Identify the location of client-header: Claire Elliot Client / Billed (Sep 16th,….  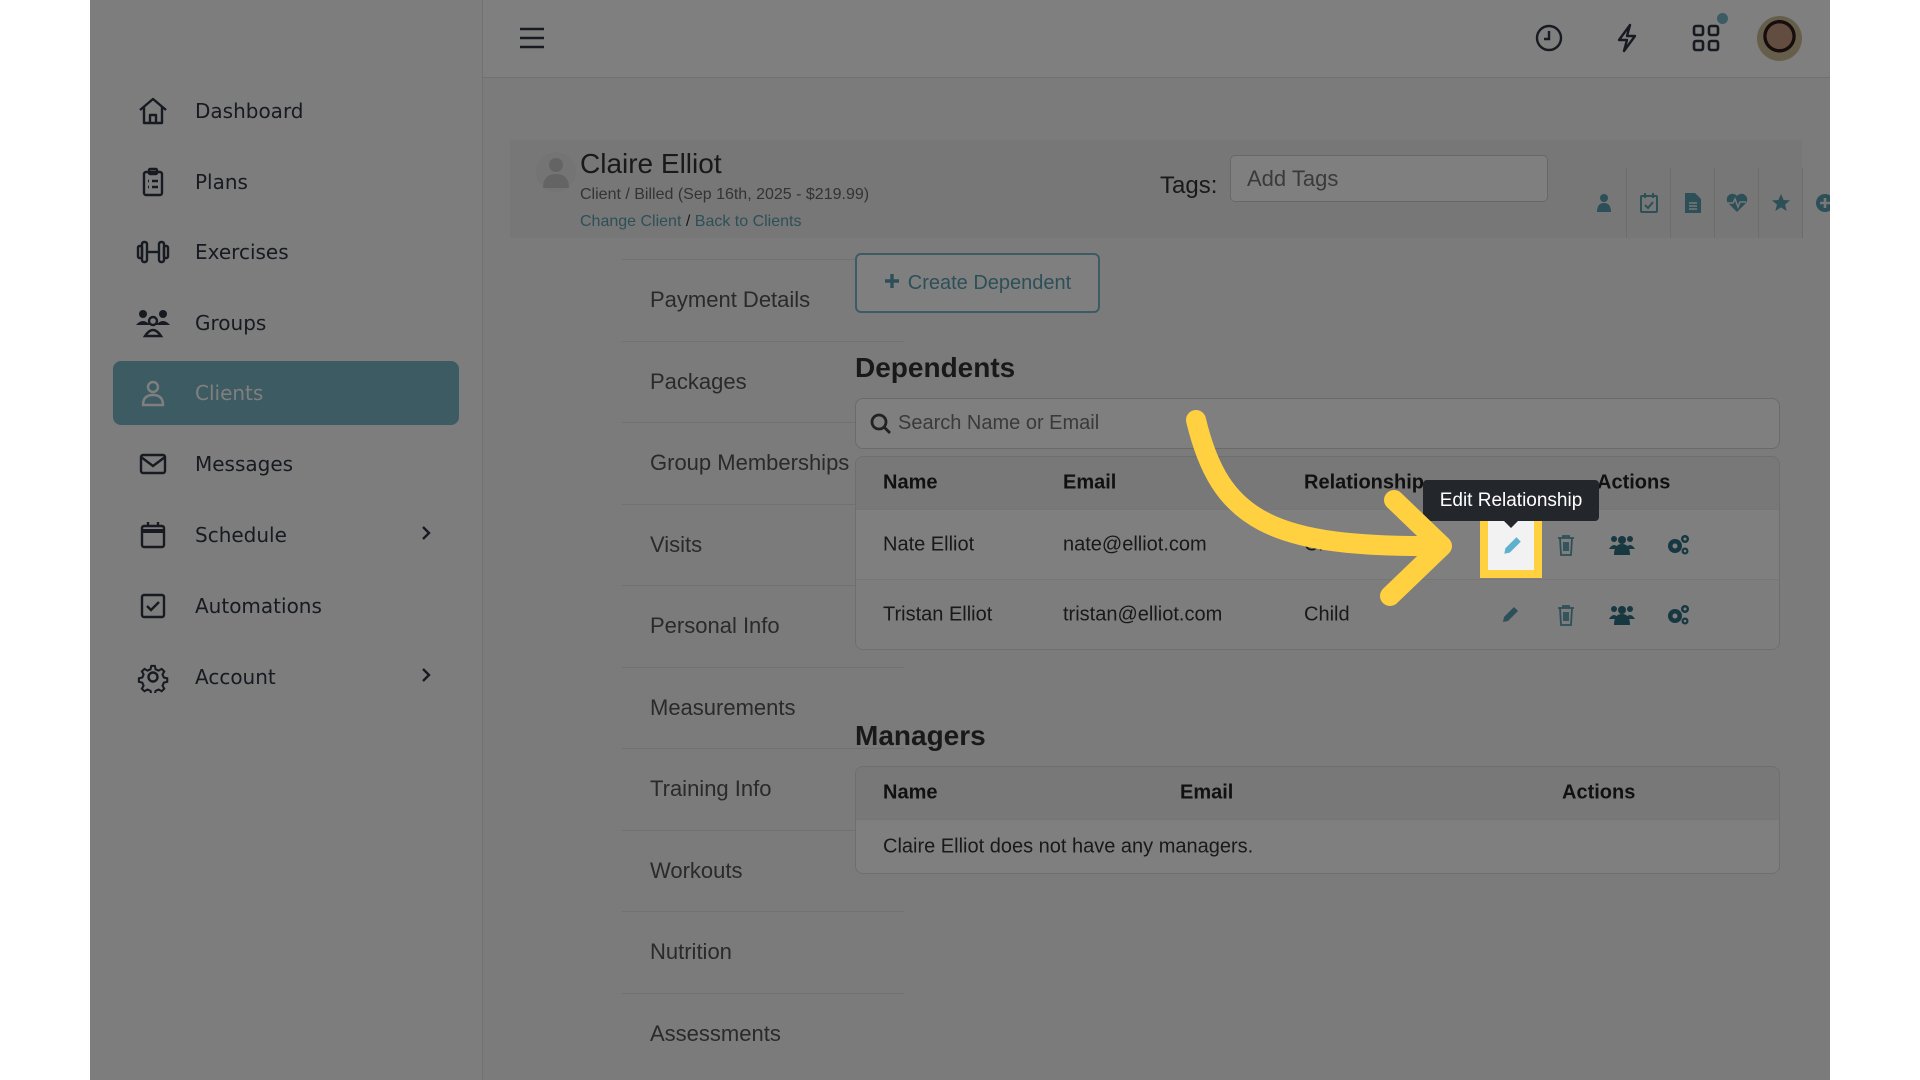
(1170, 189).